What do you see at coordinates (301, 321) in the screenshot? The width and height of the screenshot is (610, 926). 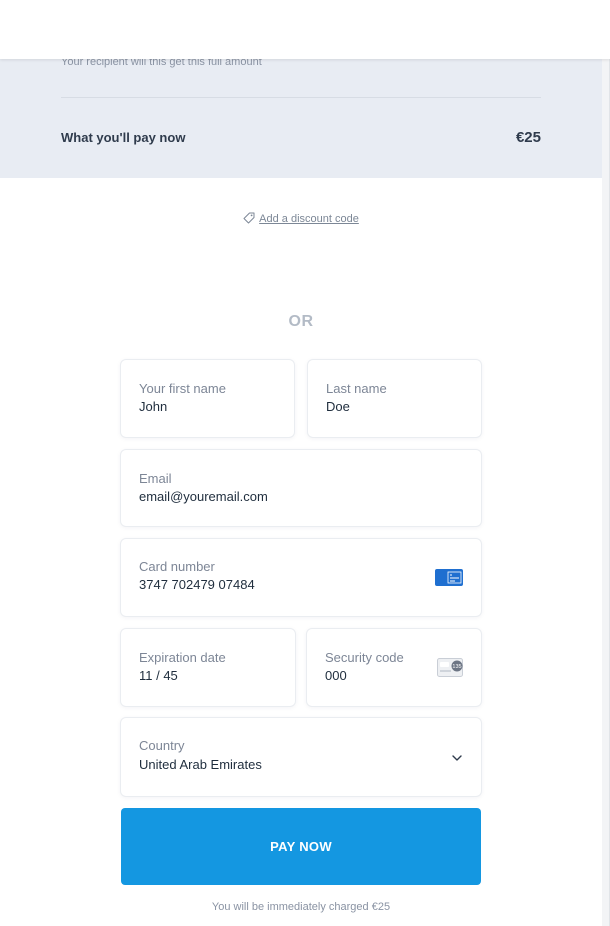 I see `or-divider: OR` at bounding box center [301, 321].